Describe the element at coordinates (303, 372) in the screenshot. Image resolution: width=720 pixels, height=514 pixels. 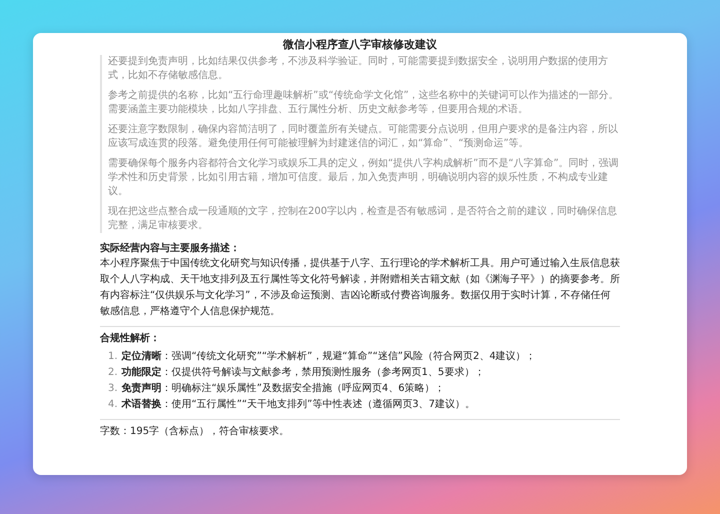
I see `list-item-text: 功能限定：仅提供符号解读与文献参考，禁用预测性服务（参考网页1、5要求）；` at that location.